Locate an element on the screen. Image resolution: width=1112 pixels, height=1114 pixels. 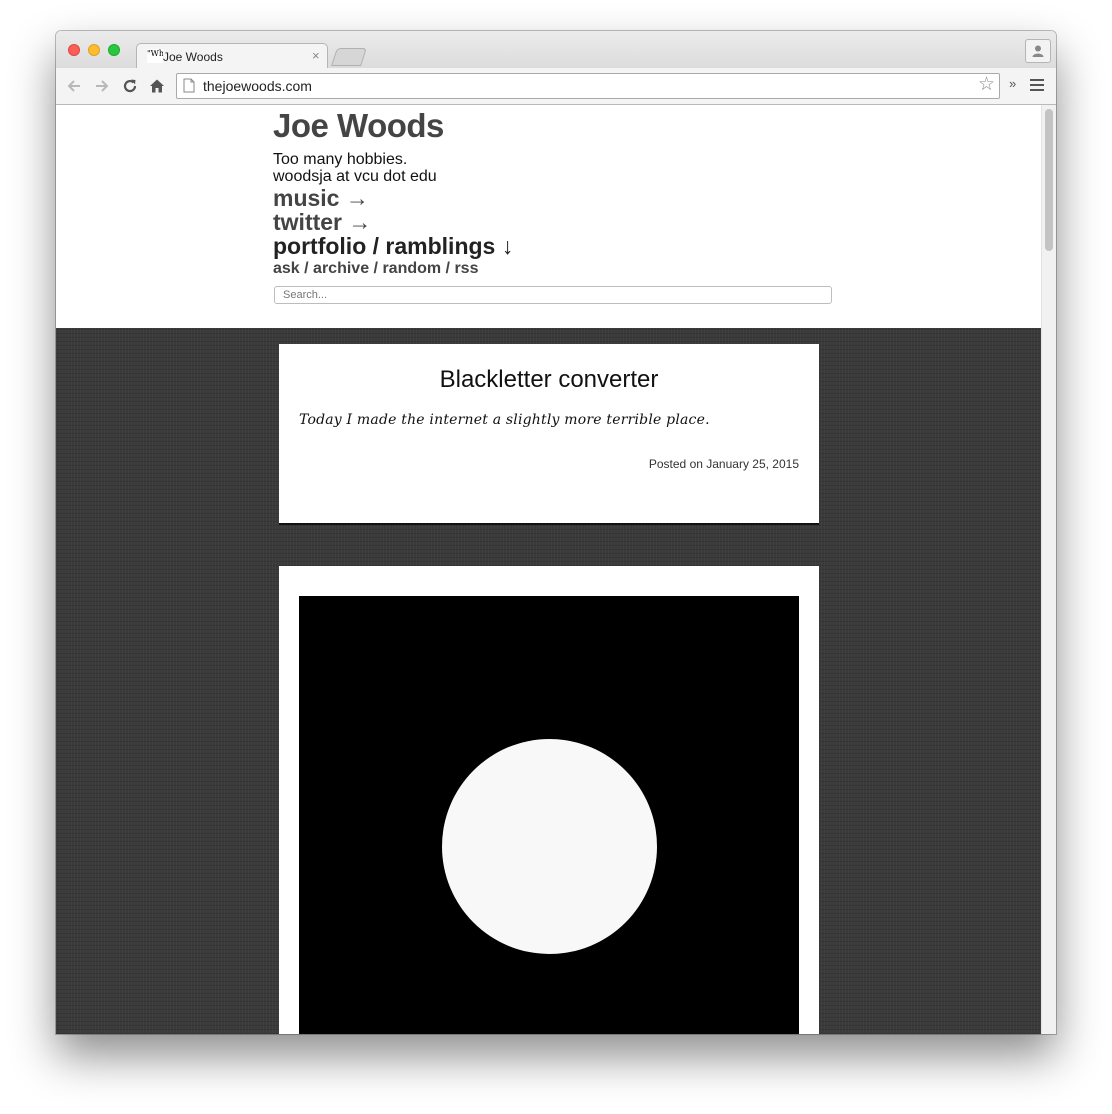
extensions-overflow-icon: » is located at coordinates (1012, 83).